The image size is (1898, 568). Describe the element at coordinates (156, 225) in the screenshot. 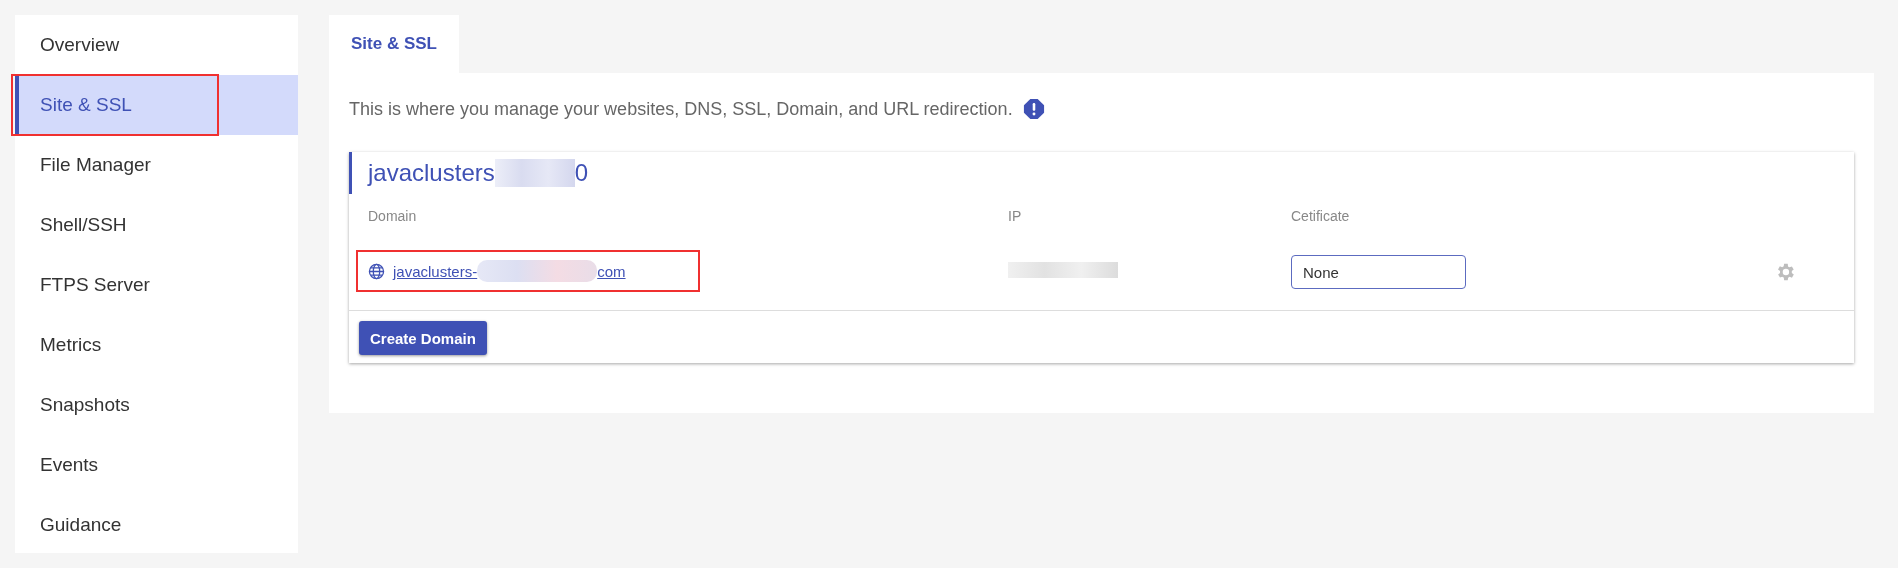

I see `sidebar-item: Shell/SSH` at that location.